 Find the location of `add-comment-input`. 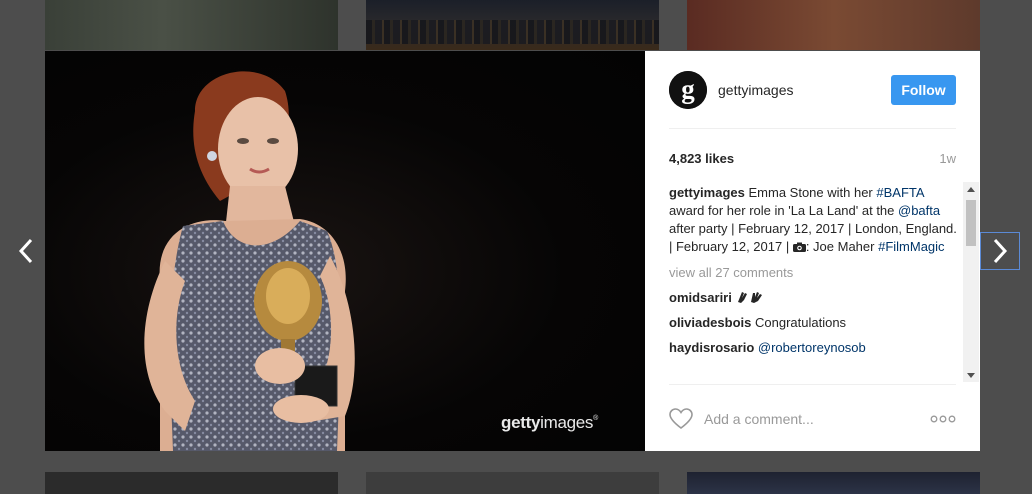

add-comment-input is located at coordinates (817, 418).